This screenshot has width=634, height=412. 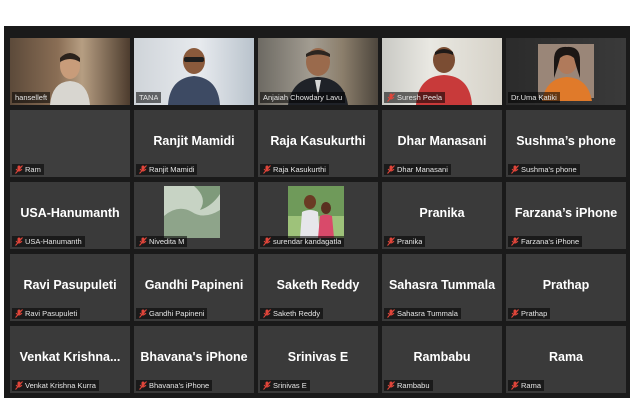 I want to click on participant-label: Dr.Uma Katiki, so click(x=534, y=97).